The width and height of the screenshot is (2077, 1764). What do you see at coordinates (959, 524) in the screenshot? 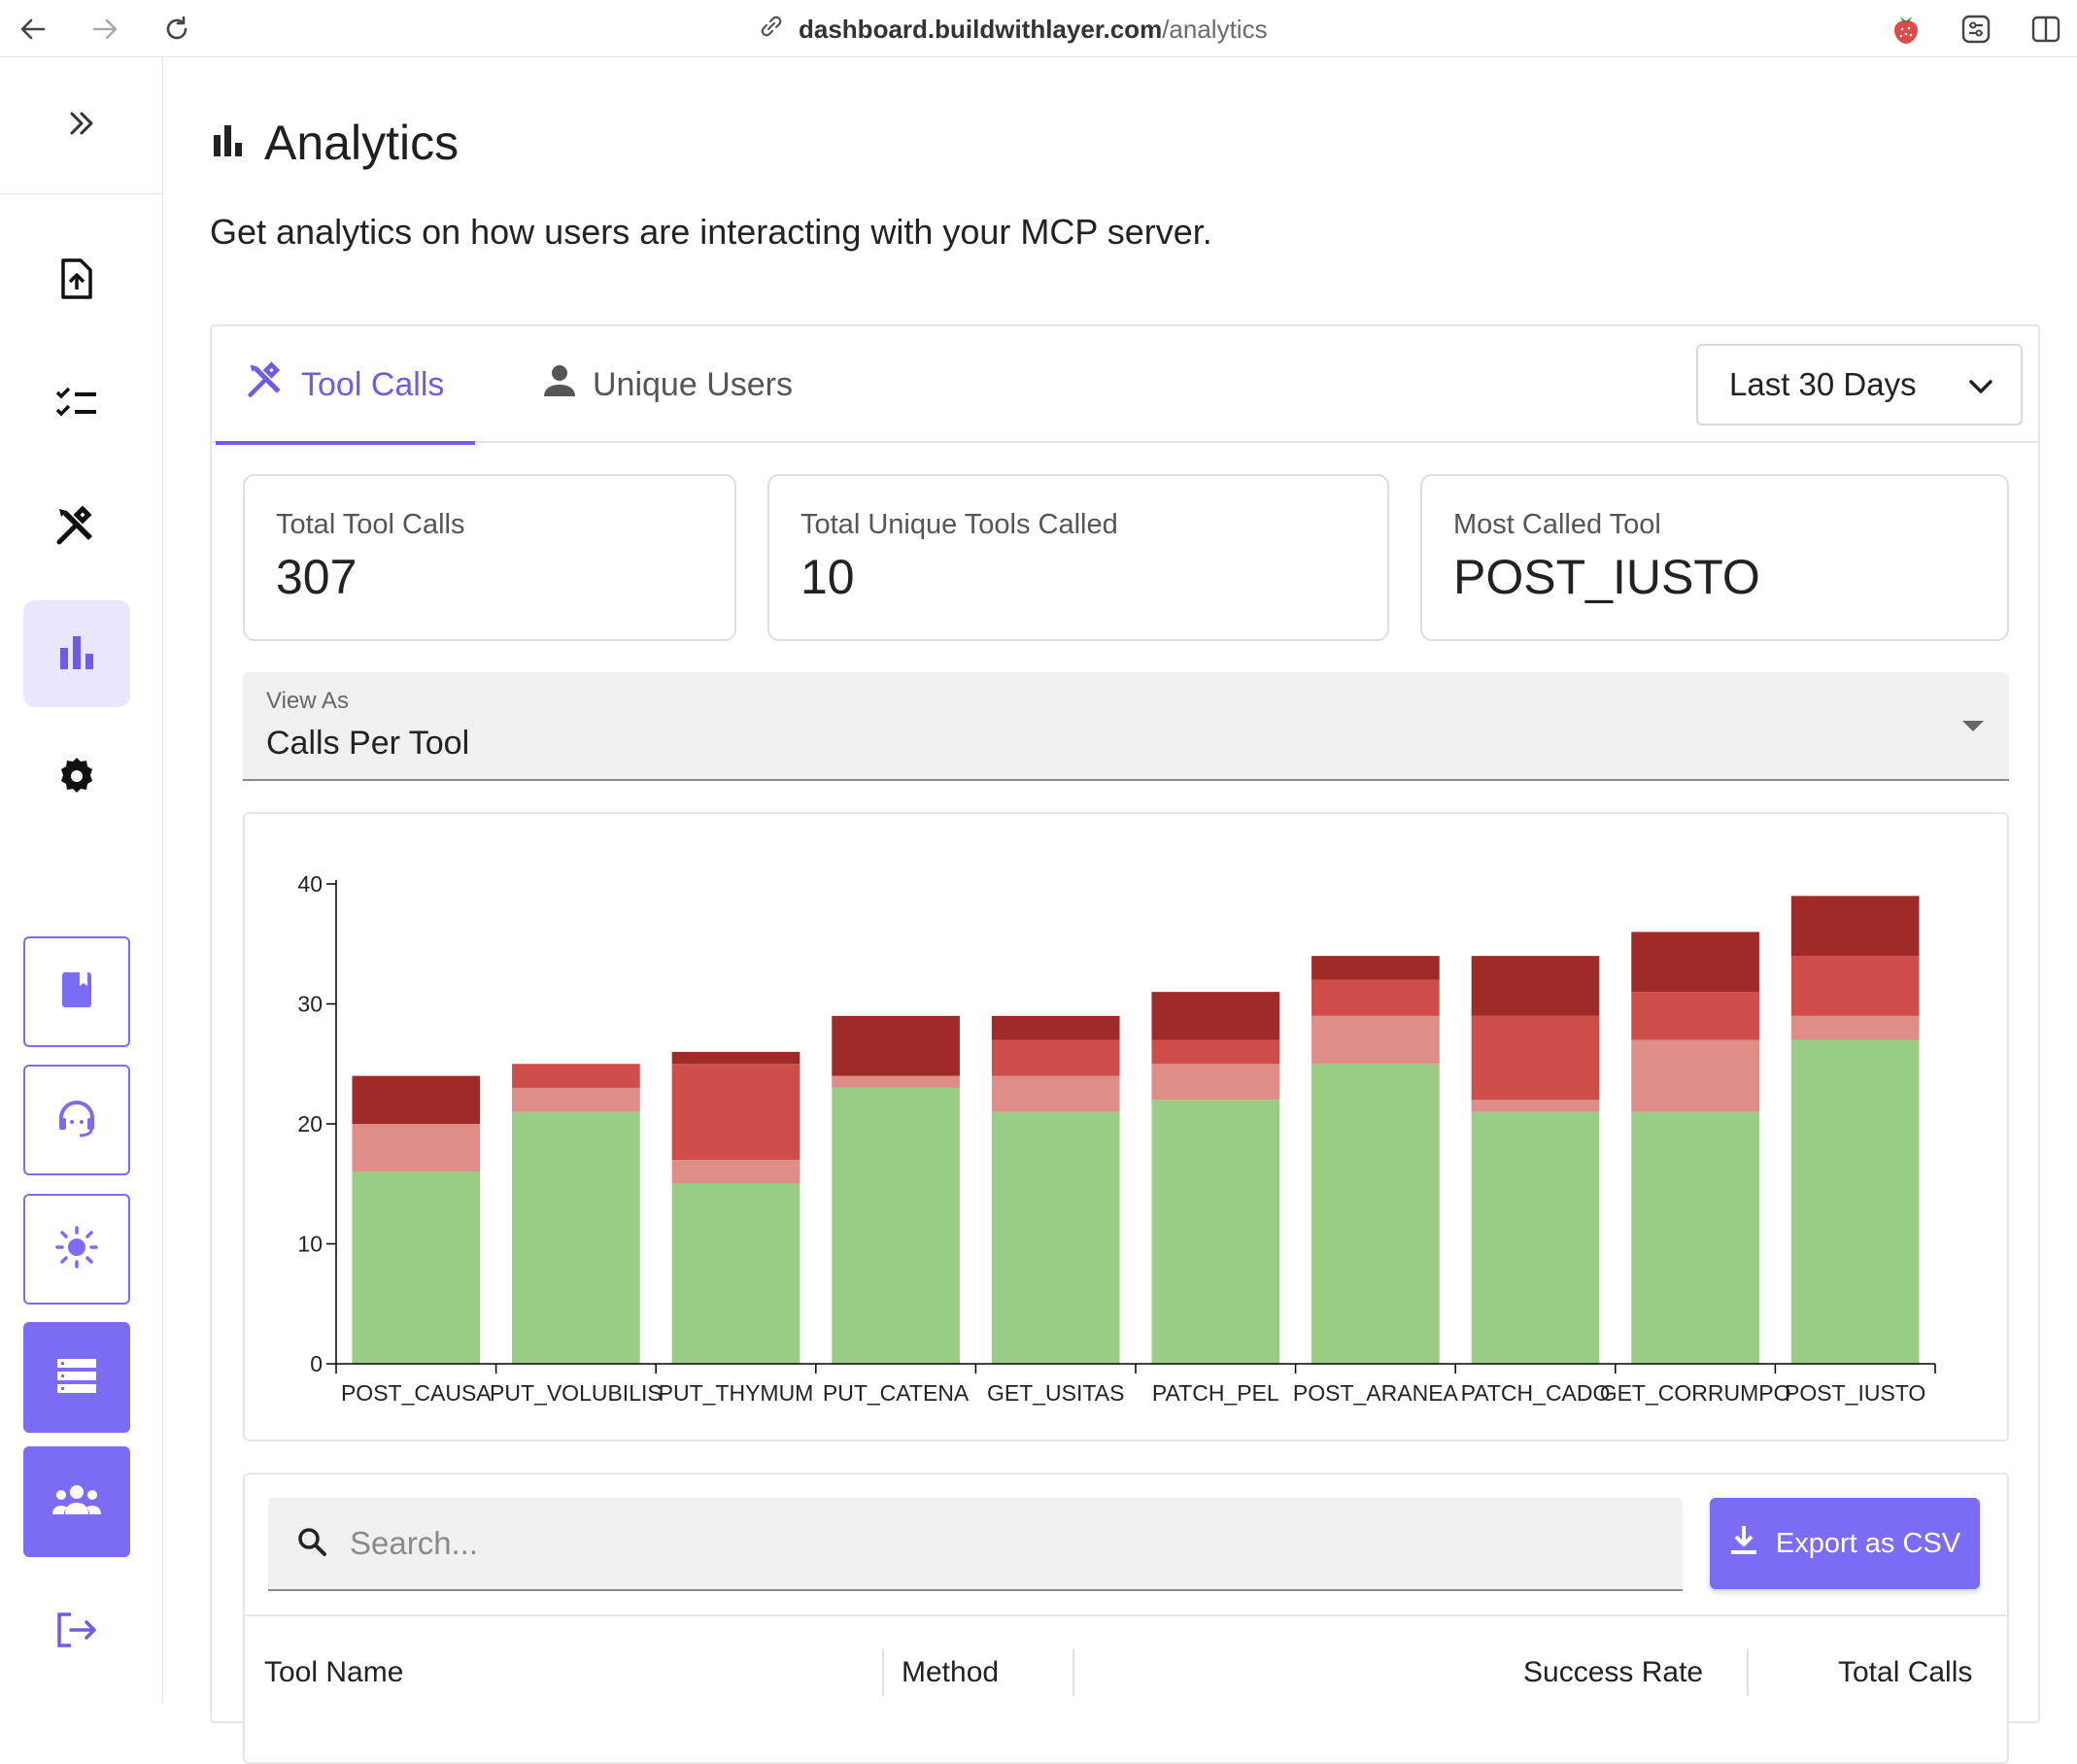
I see `stat-label: Total Unique Tools Called` at bounding box center [959, 524].